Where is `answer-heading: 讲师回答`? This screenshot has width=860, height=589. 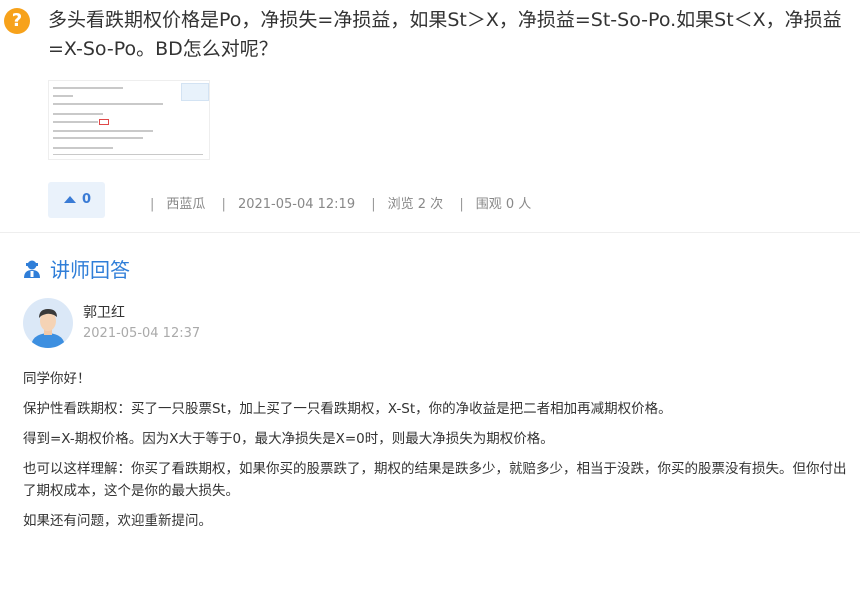 answer-heading: 讲师回答 is located at coordinates (76, 269).